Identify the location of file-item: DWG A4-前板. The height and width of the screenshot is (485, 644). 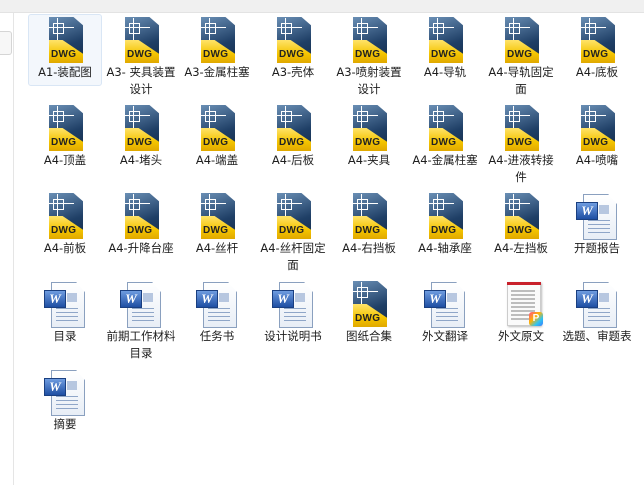
(65, 234).